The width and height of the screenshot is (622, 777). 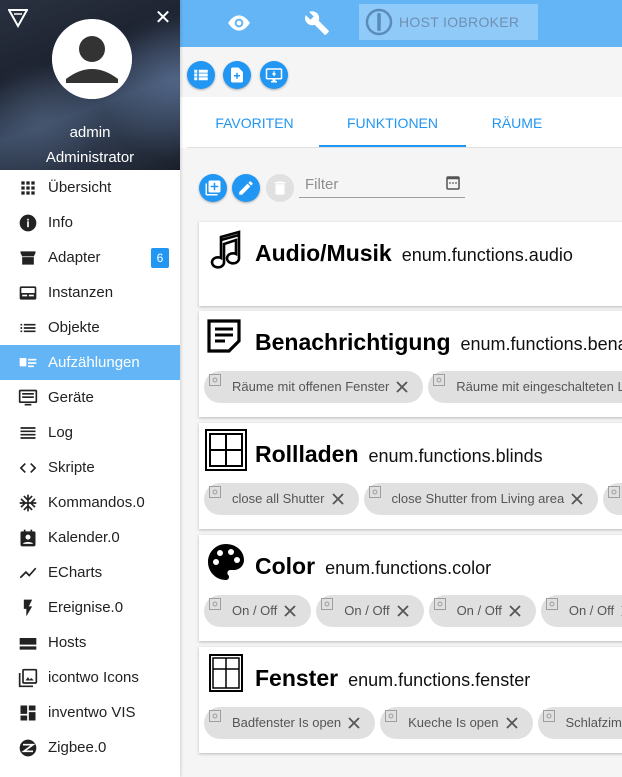 What do you see at coordinates (90, 607) in the screenshot?
I see `sidebar-item-ereignise-0: Ereignise.0` at bounding box center [90, 607].